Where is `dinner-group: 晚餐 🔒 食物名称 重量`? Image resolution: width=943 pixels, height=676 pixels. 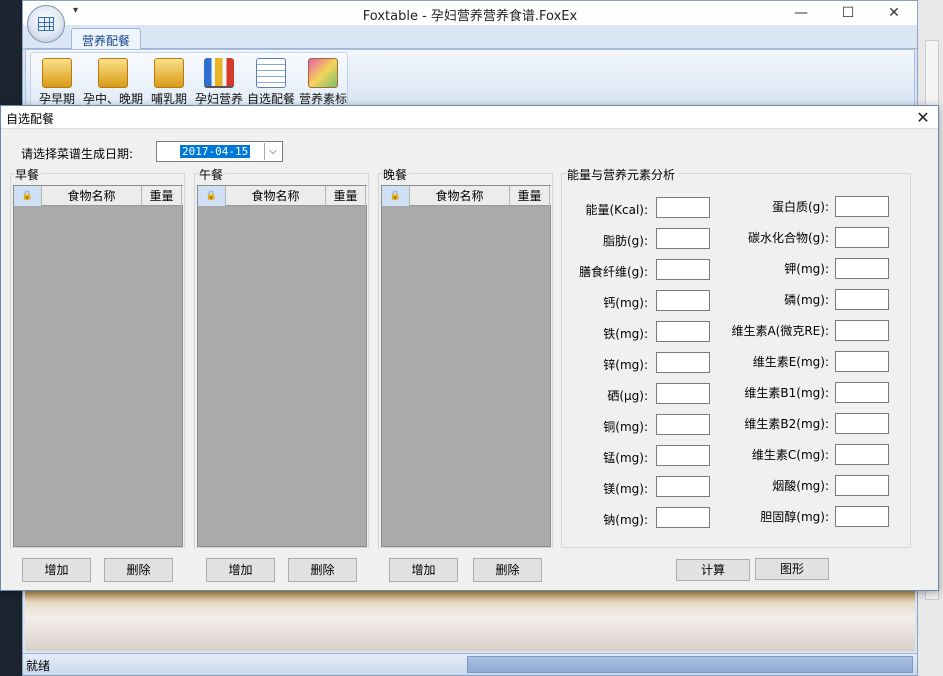
dinner-group: 晚餐 🔒 食物名称 重量 is located at coordinates (465, 357).